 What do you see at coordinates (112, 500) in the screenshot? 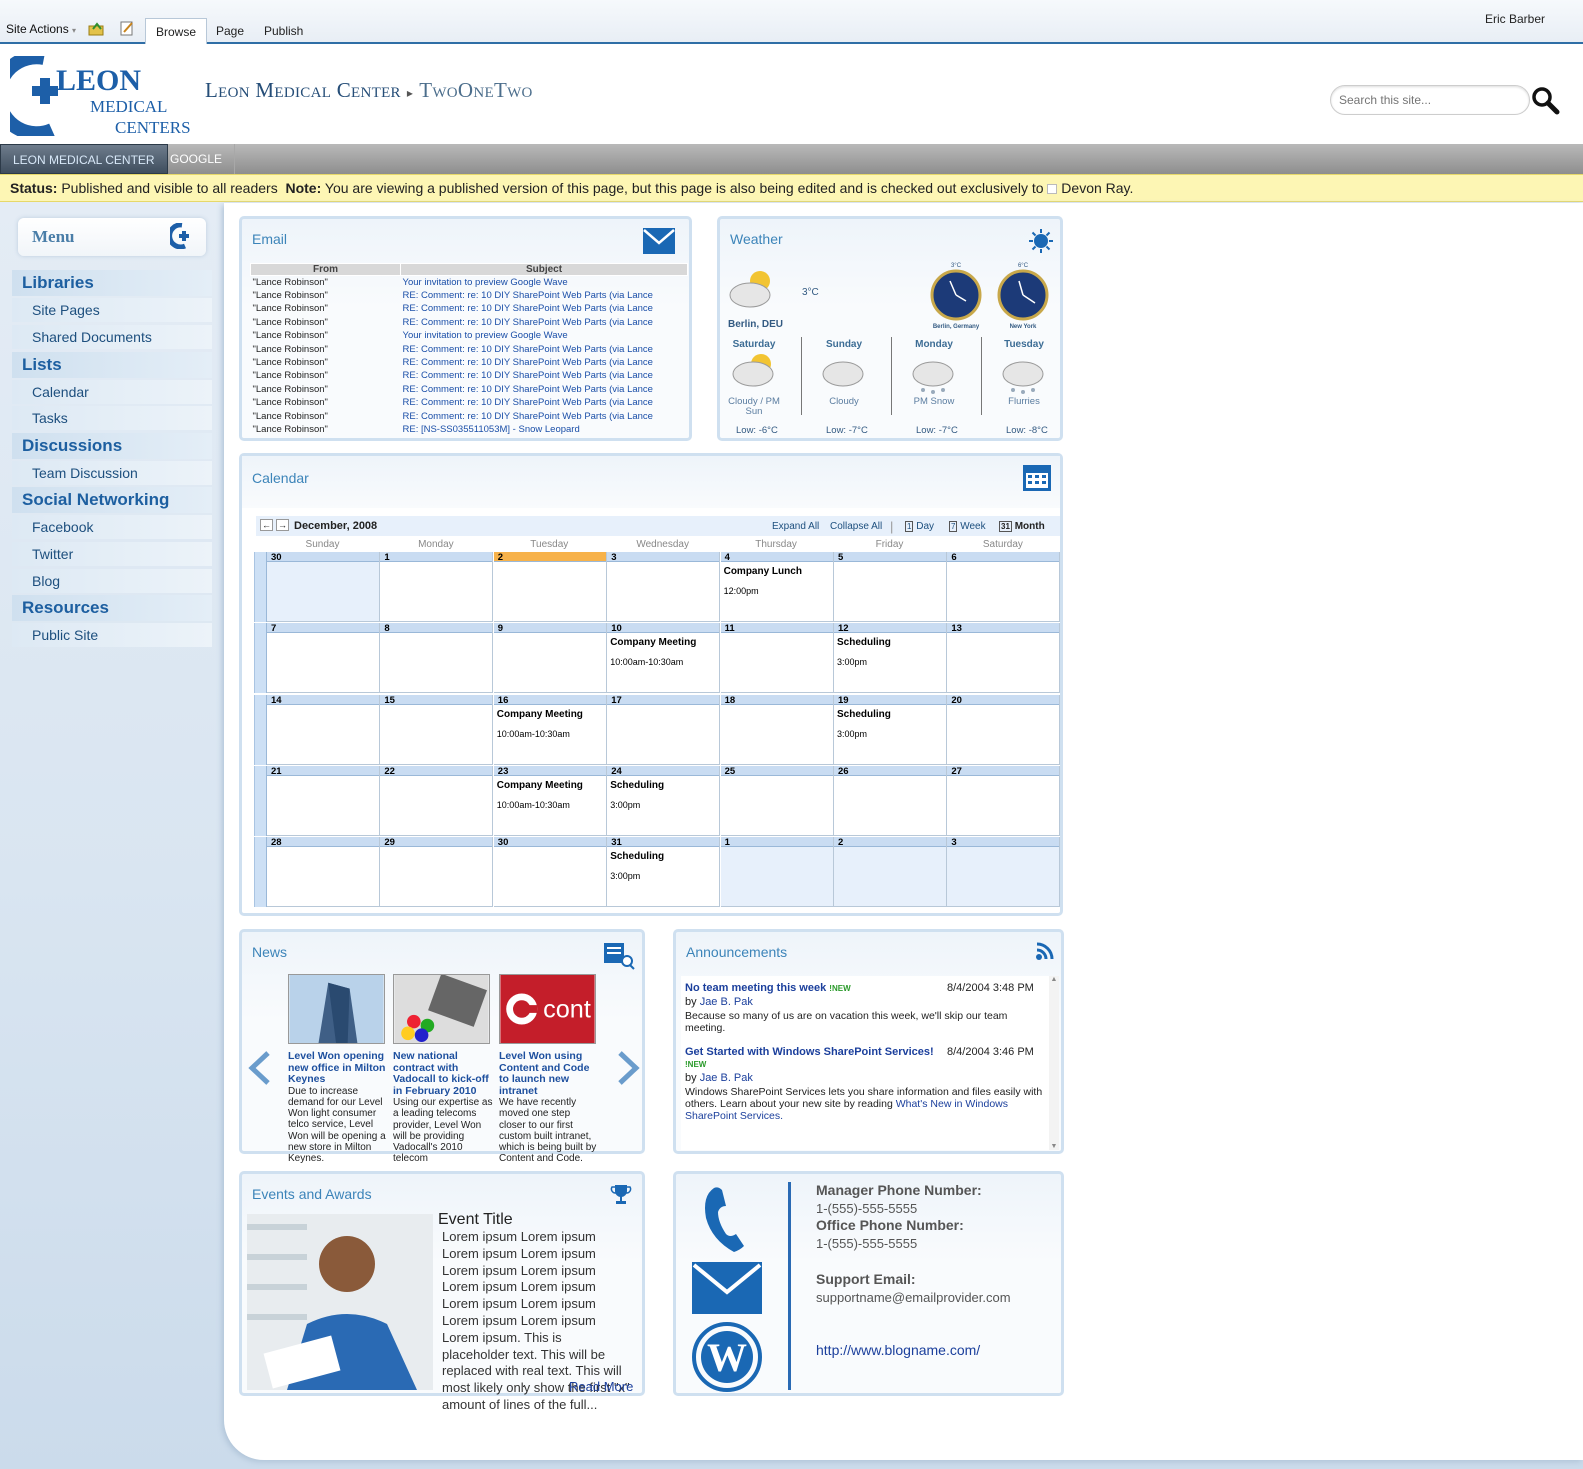
I see `sidebar-heading-social-networking: Social Networking` at bounding box center [112, 500].